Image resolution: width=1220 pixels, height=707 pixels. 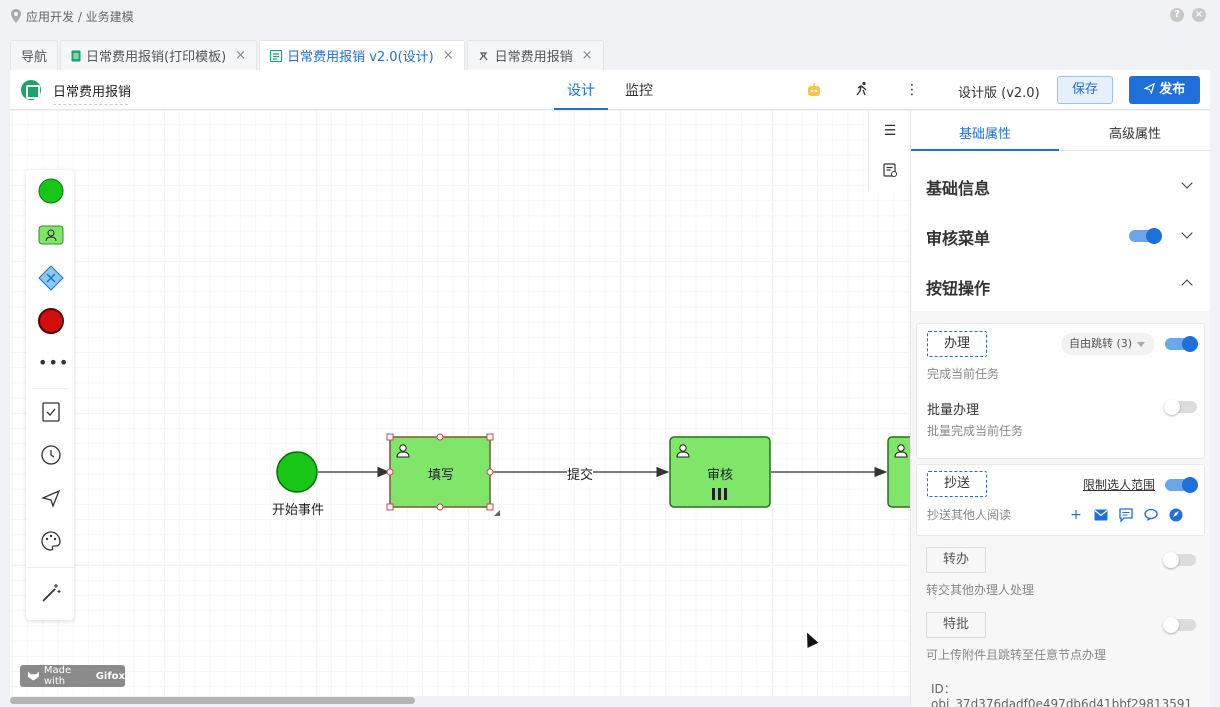 What do you see at coordinates (969, 515) in the screenshot?
I see `cc-desc: 抄送其他人阅读` at bounding box center [969, 515].